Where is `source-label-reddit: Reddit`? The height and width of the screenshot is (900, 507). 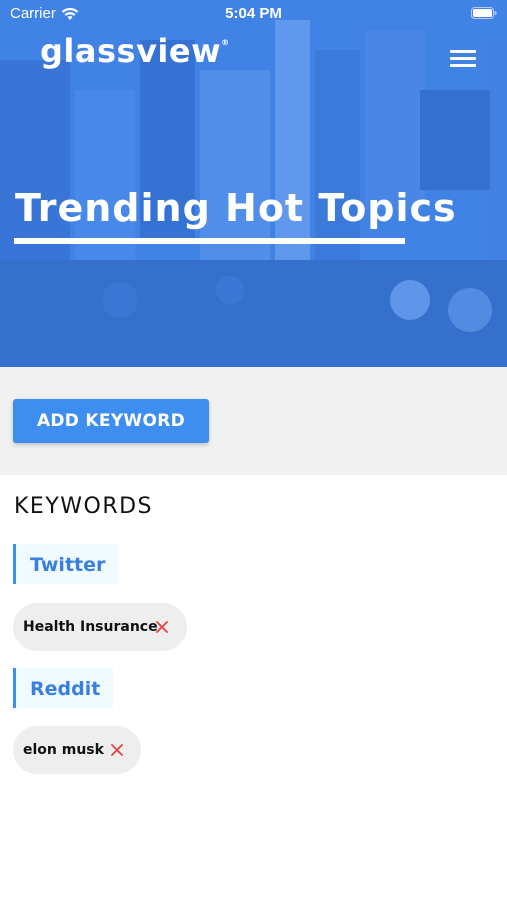 source-label-reddit: Reddit is located at coordinates (63, 688).